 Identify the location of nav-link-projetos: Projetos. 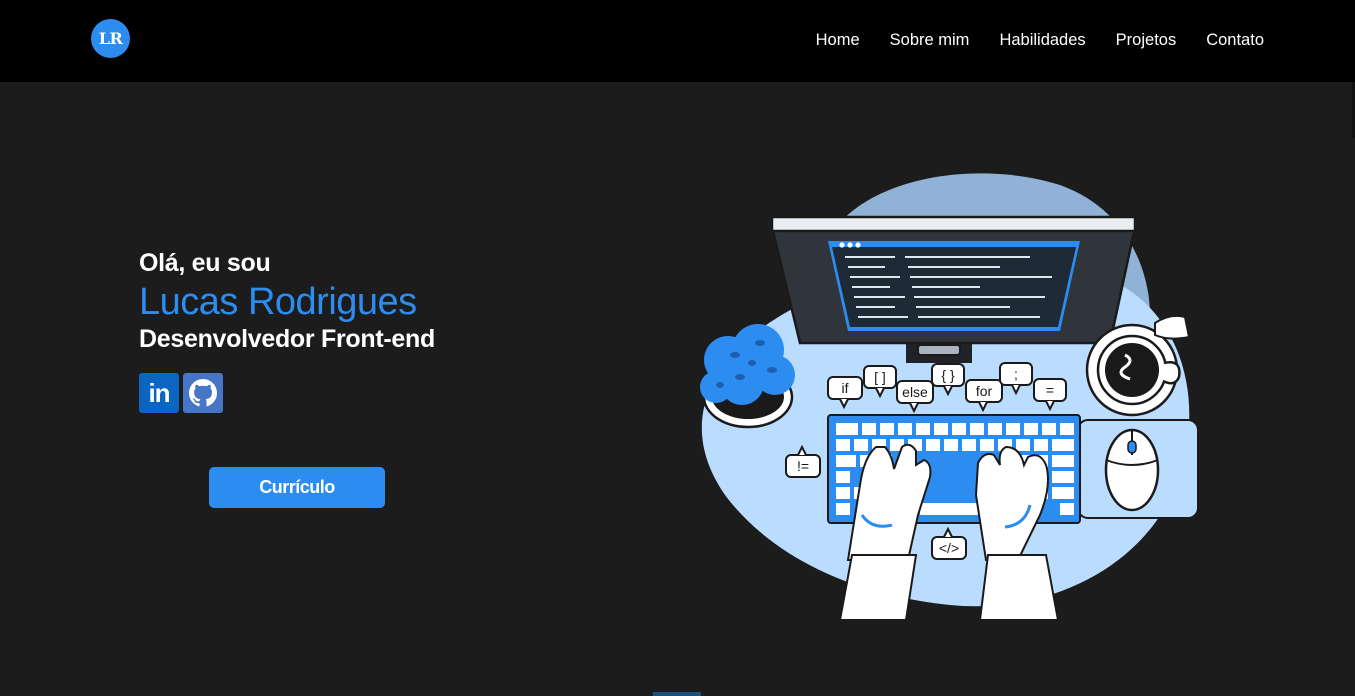
(1146, 40).